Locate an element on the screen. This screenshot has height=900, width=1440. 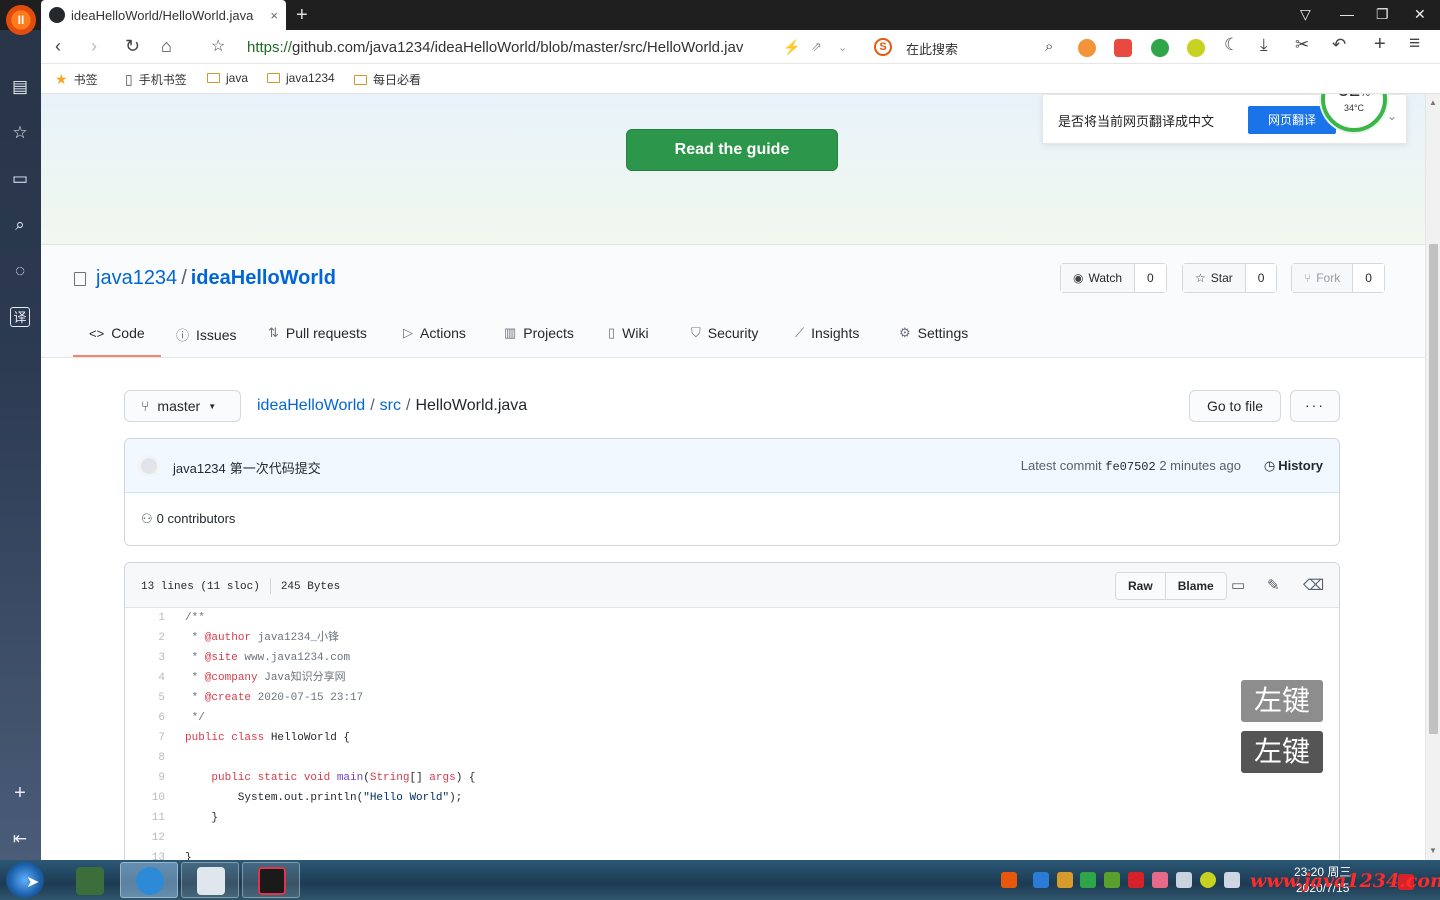
sidebar-search-icon: ⌕ is located at coordinates (20, 225).